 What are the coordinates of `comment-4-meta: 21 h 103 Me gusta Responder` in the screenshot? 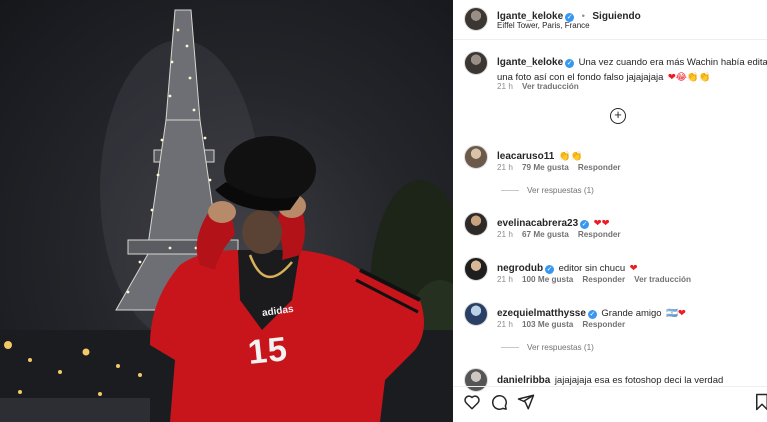 It's located at (561, 324).